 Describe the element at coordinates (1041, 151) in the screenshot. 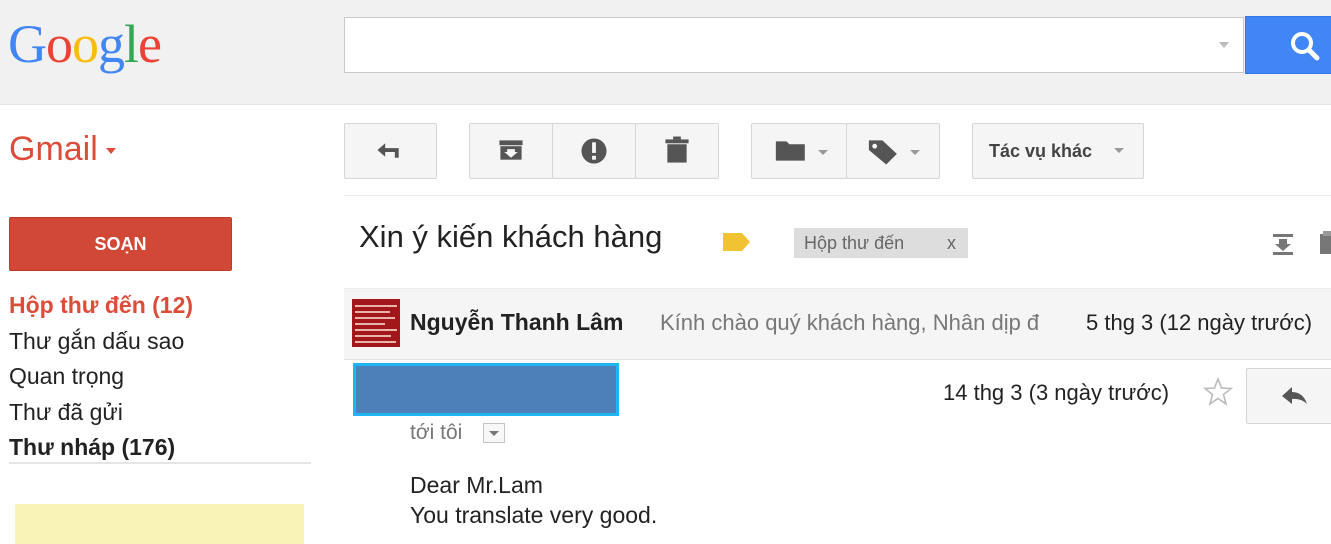

I see `more-actions-label: Tác vụ khác` at that location.